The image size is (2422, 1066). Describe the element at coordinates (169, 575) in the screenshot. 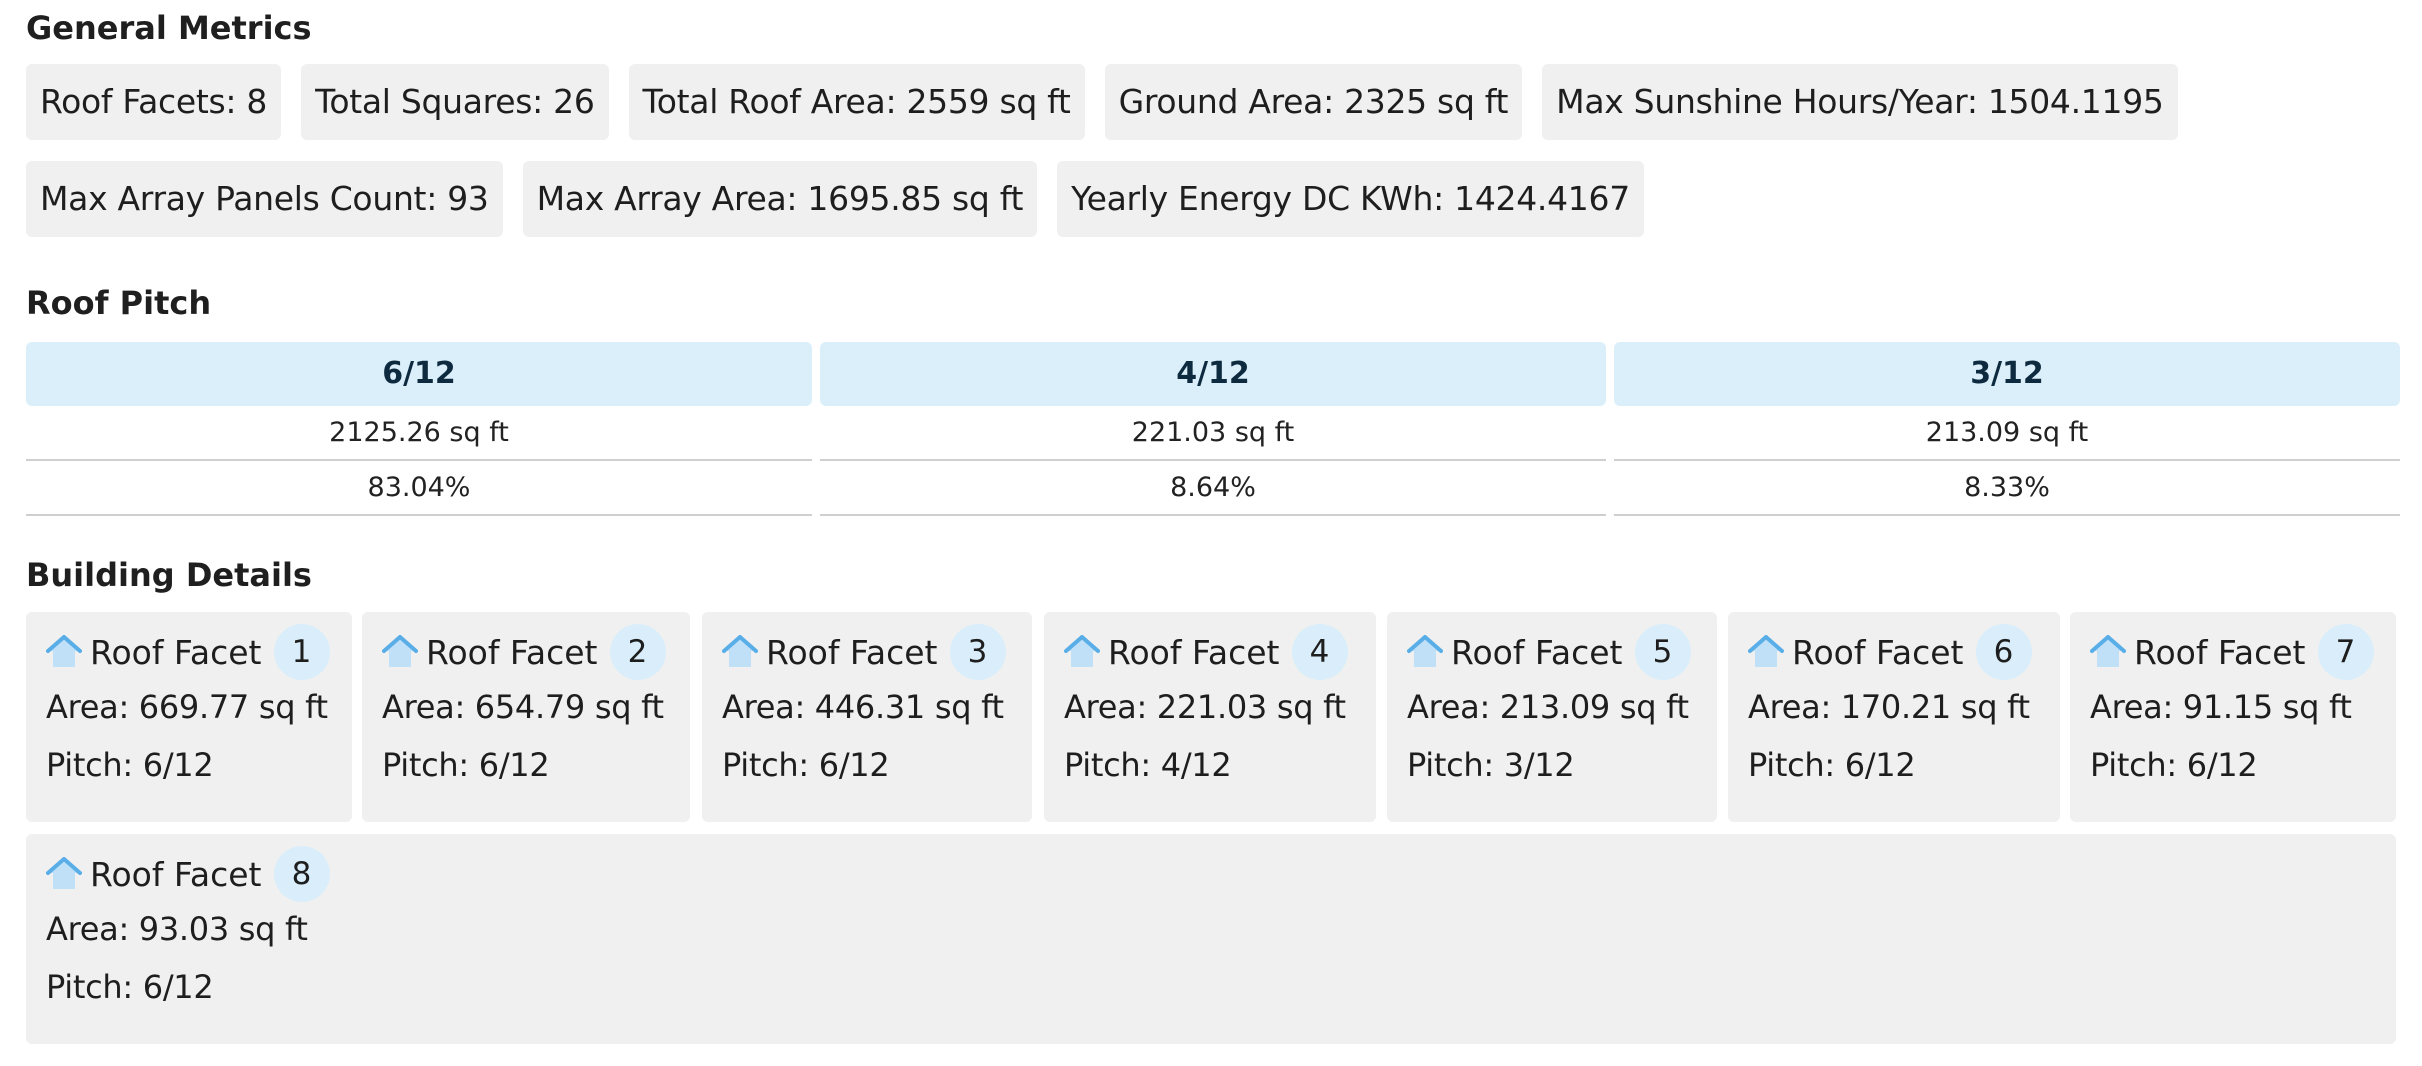

I see `building-details-title: Building Details` at that location.